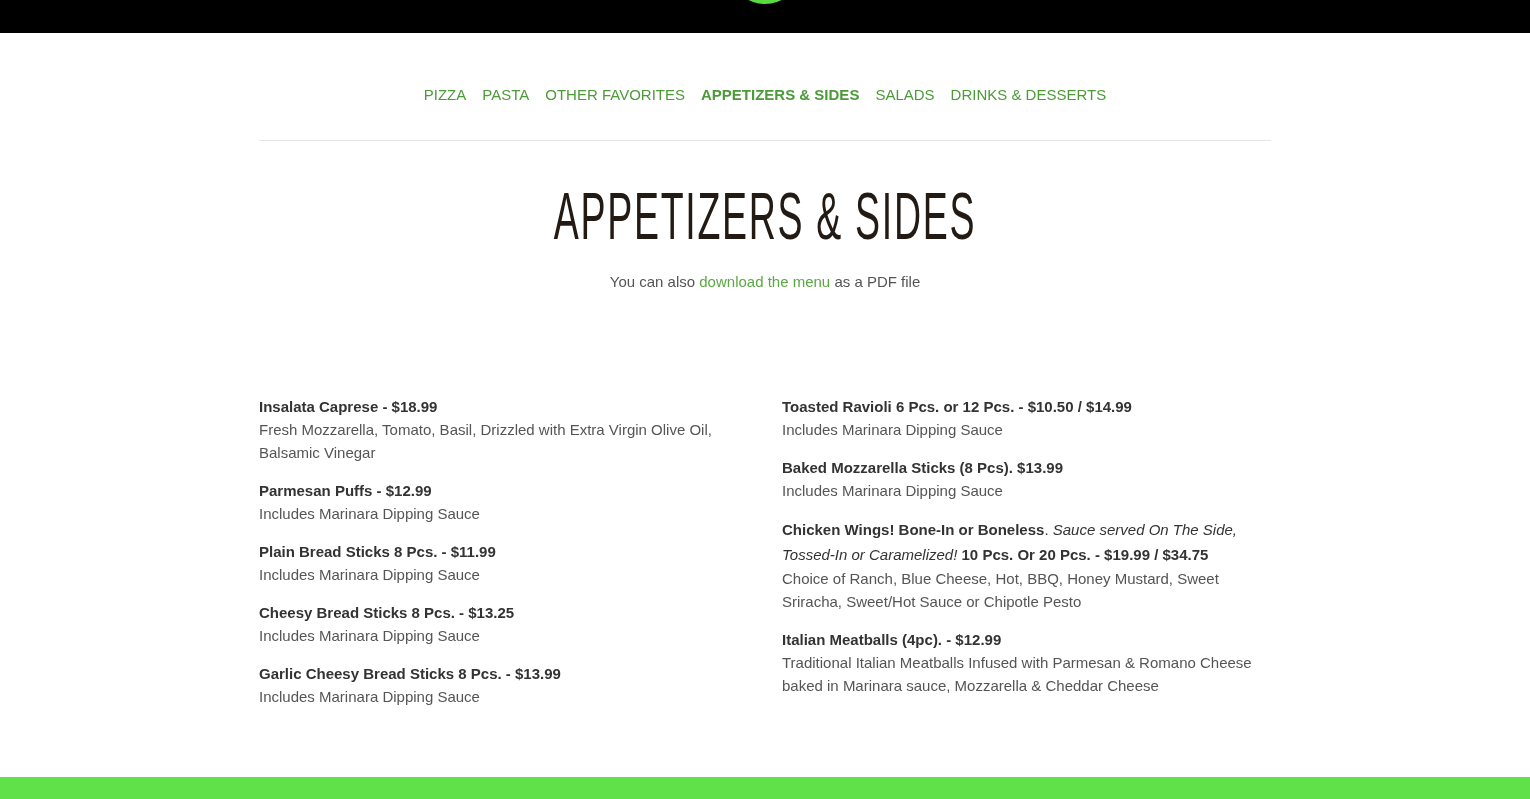 This screenshot has width=1530, height=799. What do you see at coordinates (923, 468) in the screenshot?
I see `item-title: Baked Mozzarella Sticks (8 Pcs). $13.99` at bounding box center [923, 468].